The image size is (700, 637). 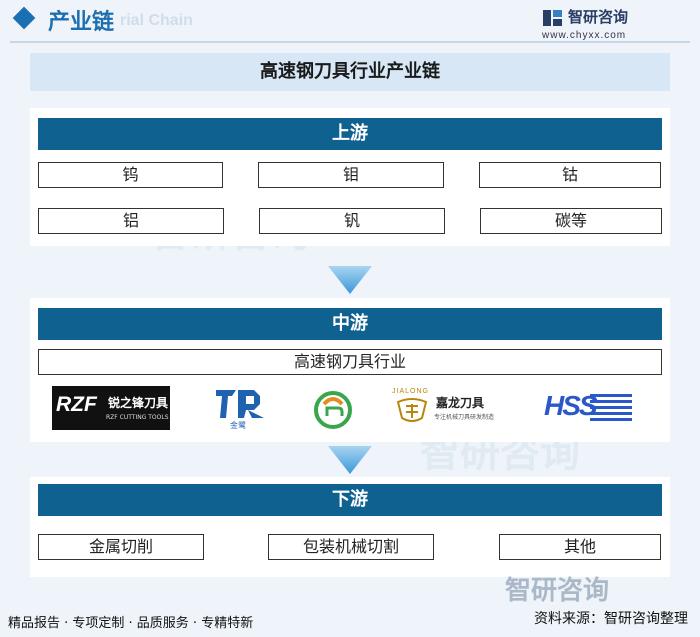 What do you see at coordinates (138, 403) in the screenshot?
I see `rzf-logo-cn: 锐之锋刀具` at bounding box center [138, 403].